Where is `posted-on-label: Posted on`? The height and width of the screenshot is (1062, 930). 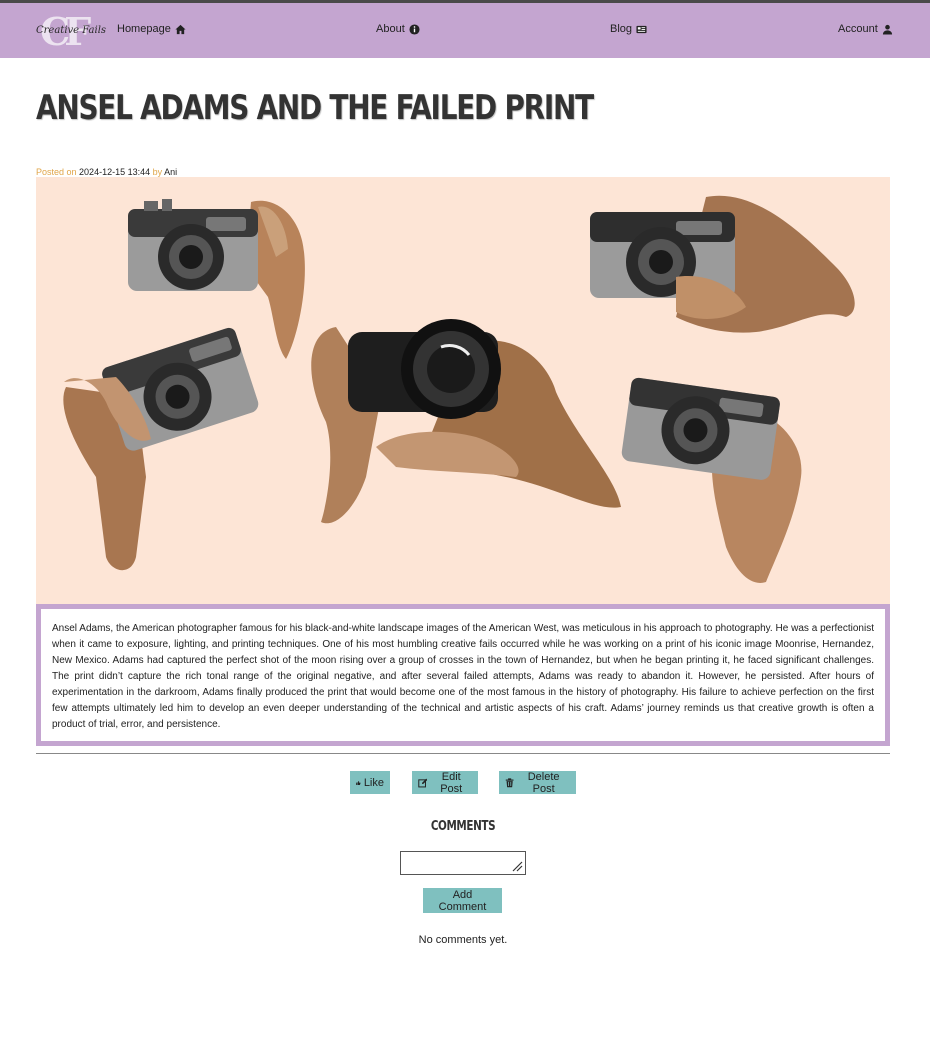
posted-on-label: Posted on is located at coordinates (56, 172).